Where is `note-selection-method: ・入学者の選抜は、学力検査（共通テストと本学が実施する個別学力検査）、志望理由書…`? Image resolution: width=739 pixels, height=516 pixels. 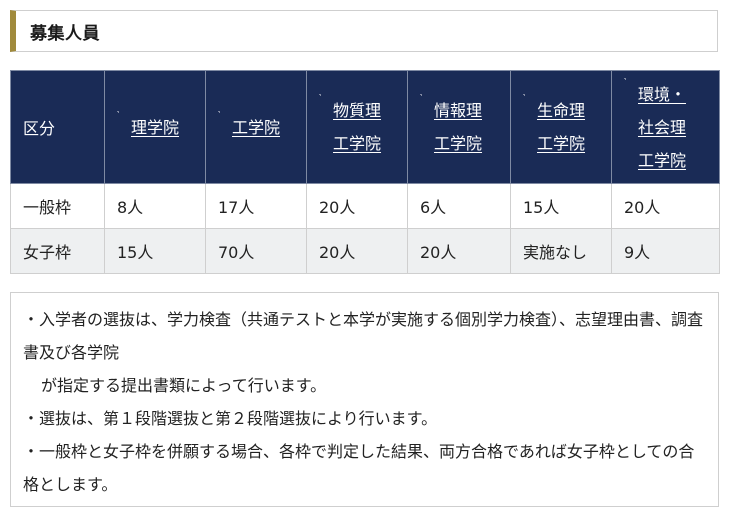
note-selection-method: ・入学者の選抜は、学力検査（共通テストと本学が実施する個別学力検査）、志望理由書… is located at coordinates (363, 336).